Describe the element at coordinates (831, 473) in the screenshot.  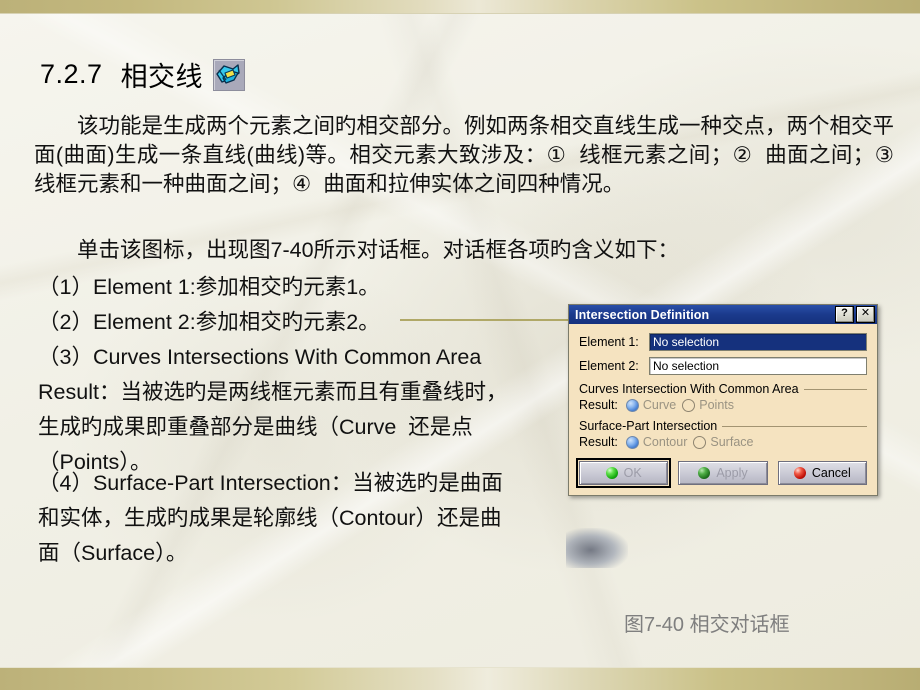
I see `cancel-button-label: Cancel` at that location.